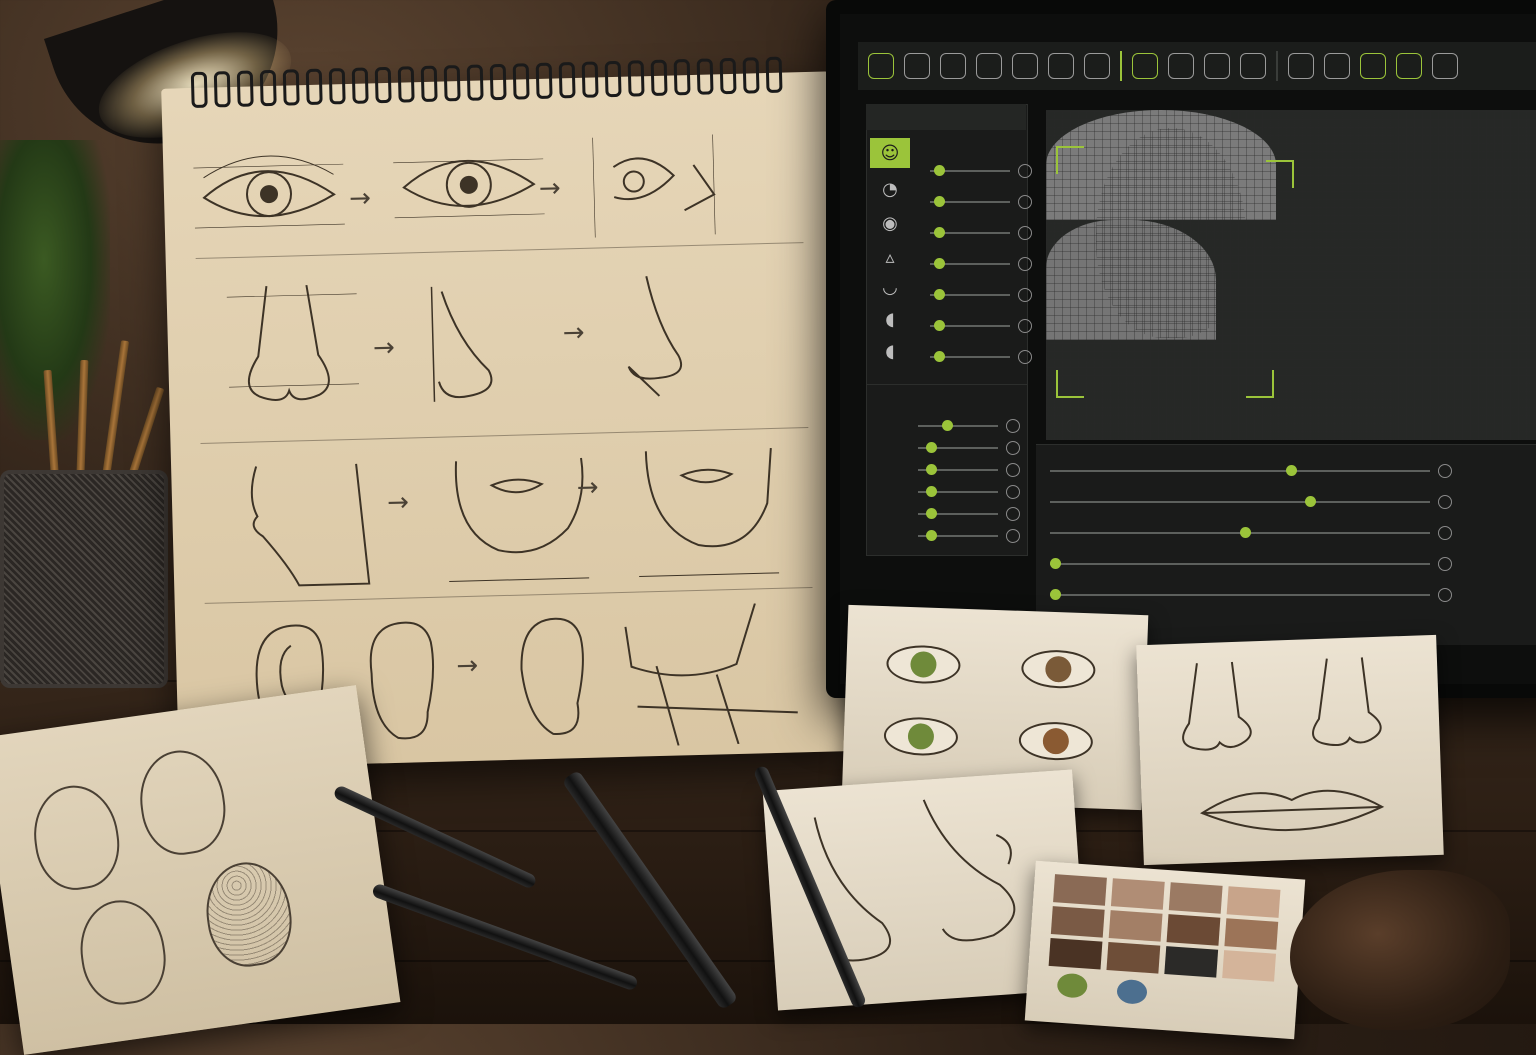  What do you see at coordinates (1145, 66) in the screenshot?
I see `user-icon` at bounding box center [1145, 66].